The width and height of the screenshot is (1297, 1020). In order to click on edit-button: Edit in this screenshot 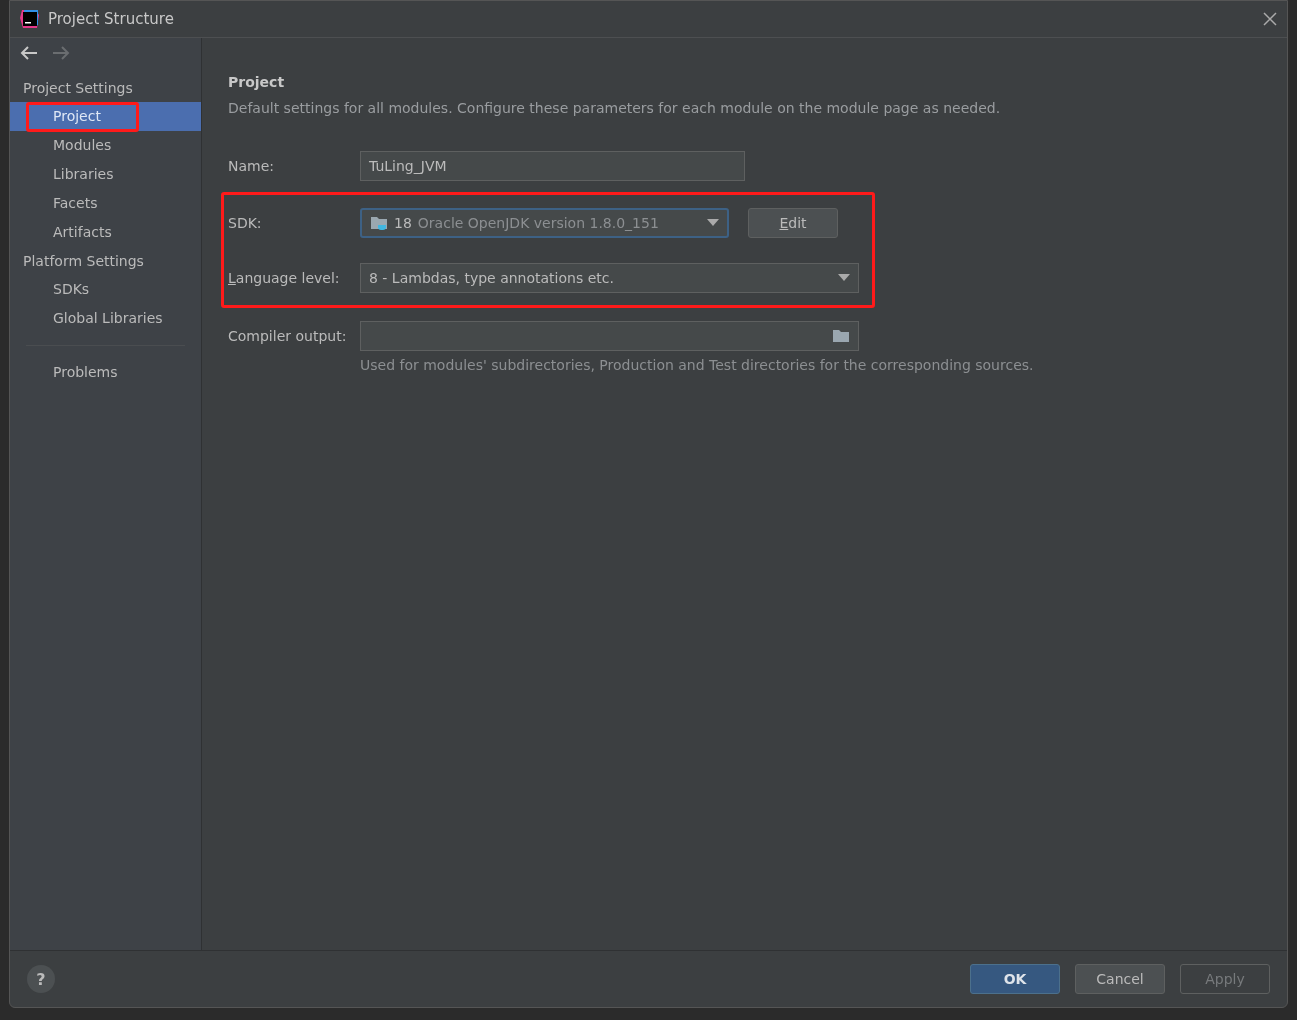, I will do `click(793, 222)`.